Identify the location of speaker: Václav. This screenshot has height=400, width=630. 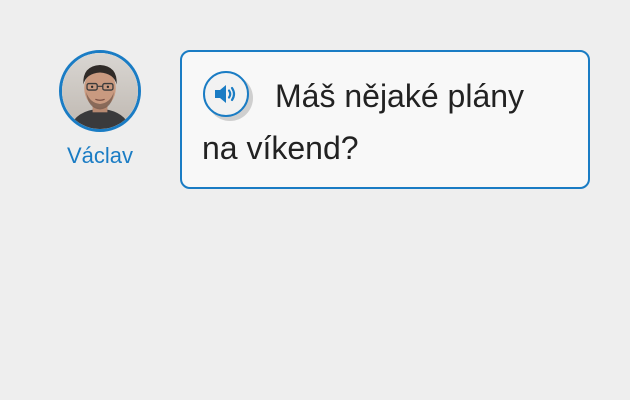
(100, 109).